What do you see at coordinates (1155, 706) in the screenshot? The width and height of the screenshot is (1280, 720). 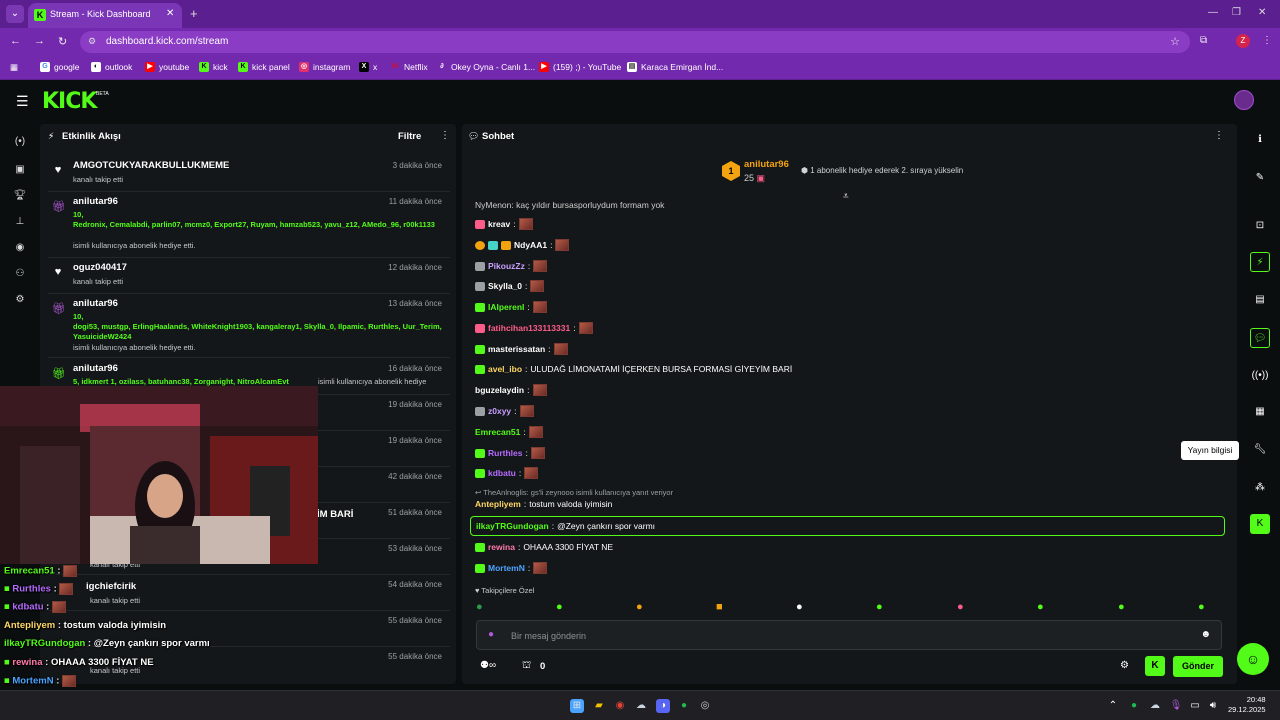 I see `tray-steam-icon: ☁` at bounding box center [1155, 706].